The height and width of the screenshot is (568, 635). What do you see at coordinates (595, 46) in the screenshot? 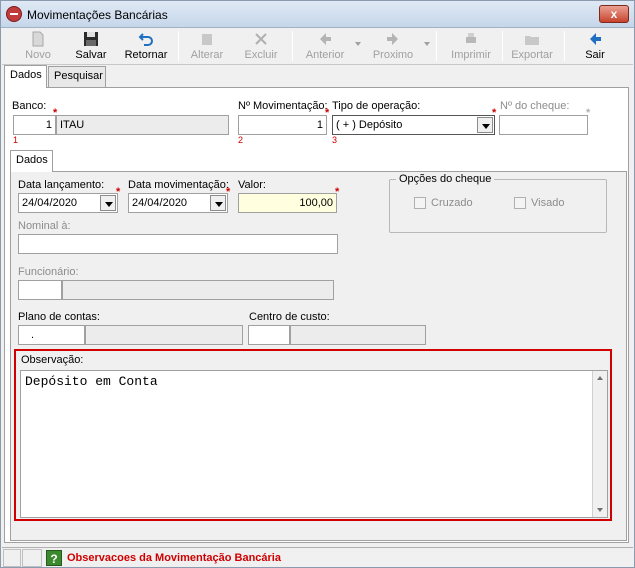
I see `sair-button: Sair` at bounding box center [595, 46].